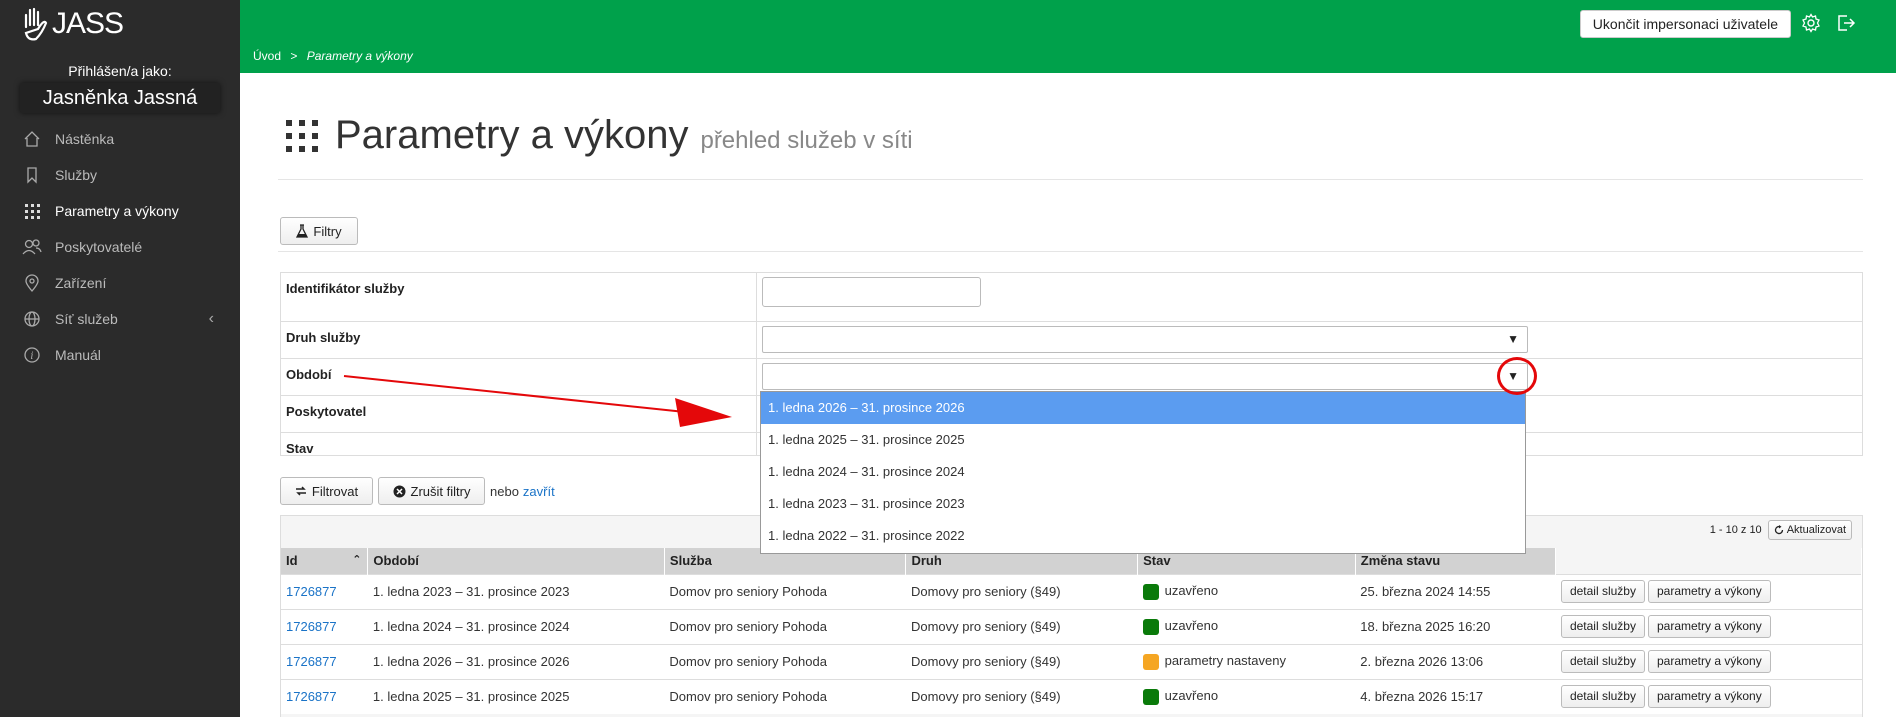 The height and width of the screenshot is (717, 1896). Describe the element at coordinates (1708, 561) in the screenshot. I see `column-header-actions` at that location.